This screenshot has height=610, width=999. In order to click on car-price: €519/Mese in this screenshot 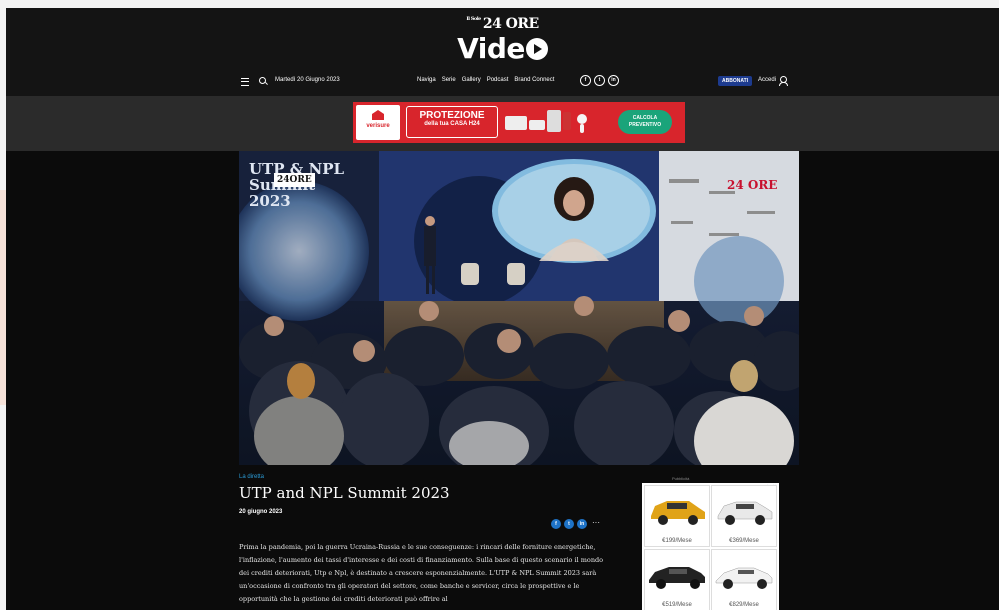, I will do `click(677, 605)`.